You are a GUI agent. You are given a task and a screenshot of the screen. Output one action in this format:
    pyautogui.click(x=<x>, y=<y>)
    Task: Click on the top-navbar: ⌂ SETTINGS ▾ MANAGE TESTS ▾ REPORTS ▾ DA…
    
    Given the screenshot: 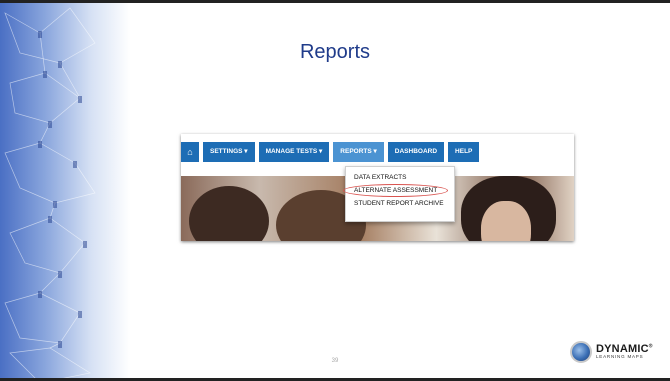 What is the action you would take?
    pyautogui.click(x=330, y=152)
    